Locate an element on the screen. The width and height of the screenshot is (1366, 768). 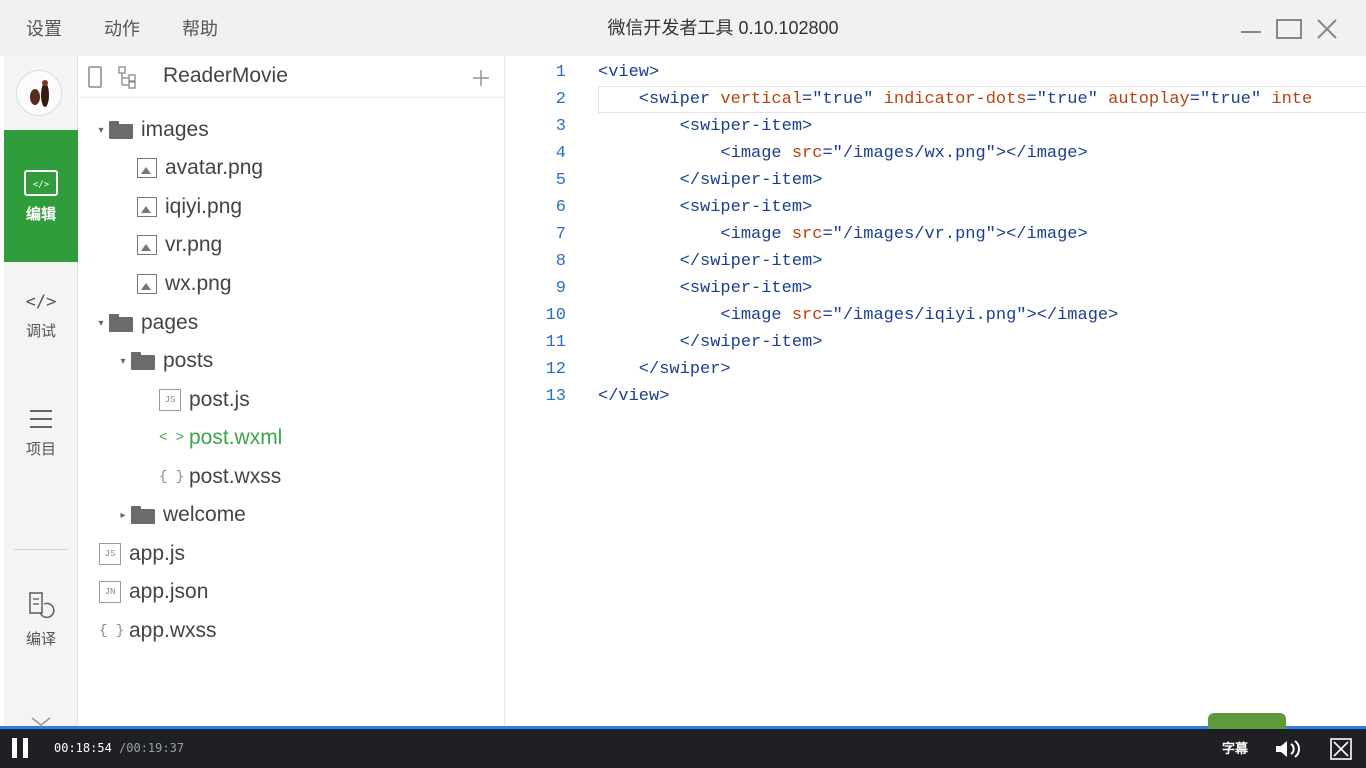
code-line: <image src="/images/iqiyi.png"></image> is located at coordinates (858, 315).